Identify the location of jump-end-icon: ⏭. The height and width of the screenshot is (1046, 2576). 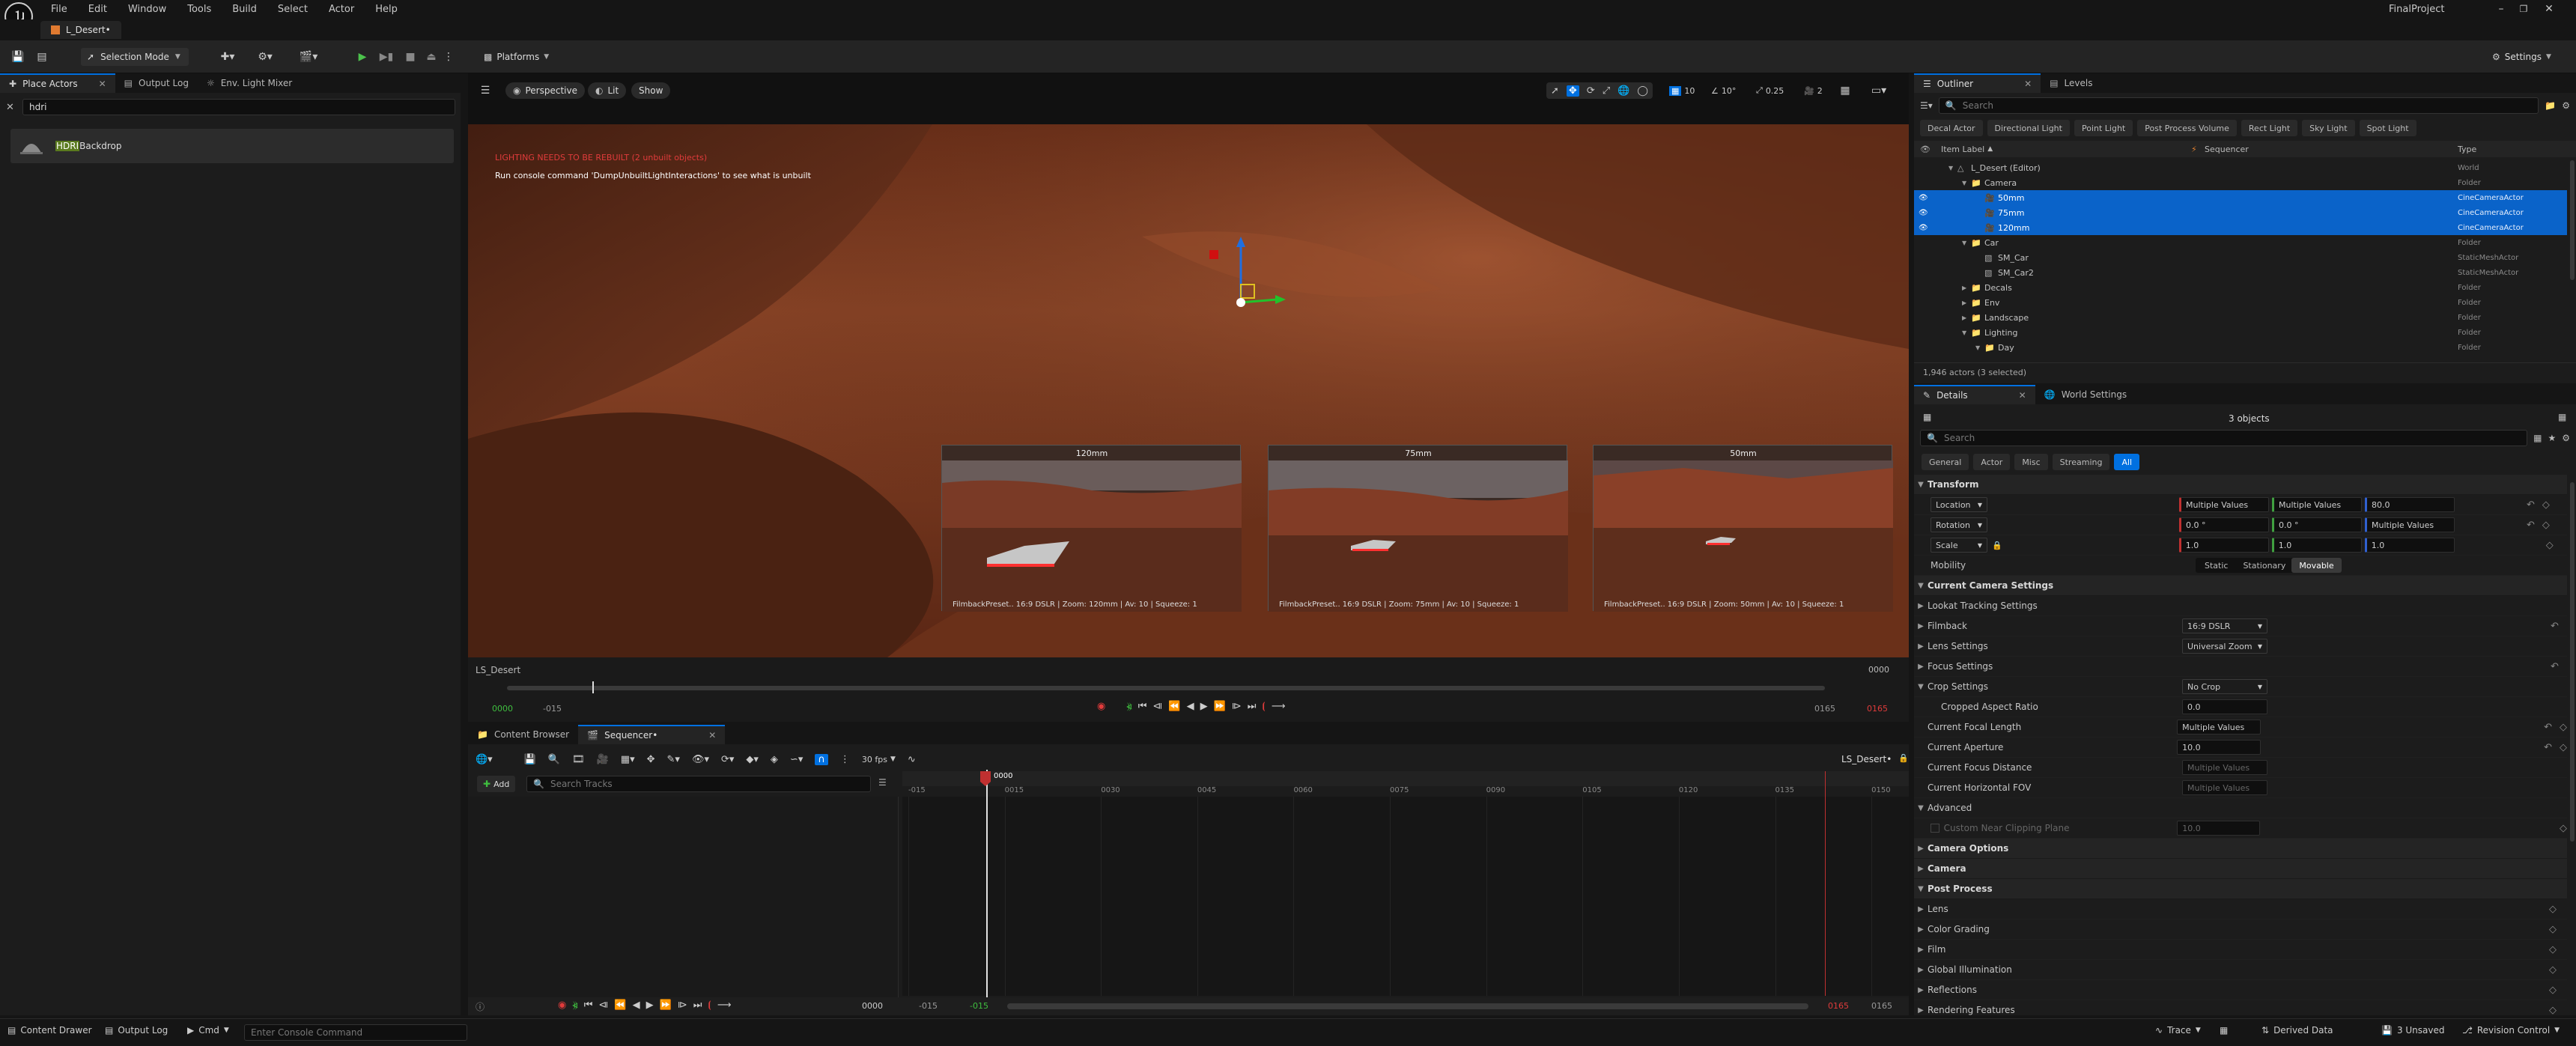
(1252, 706).